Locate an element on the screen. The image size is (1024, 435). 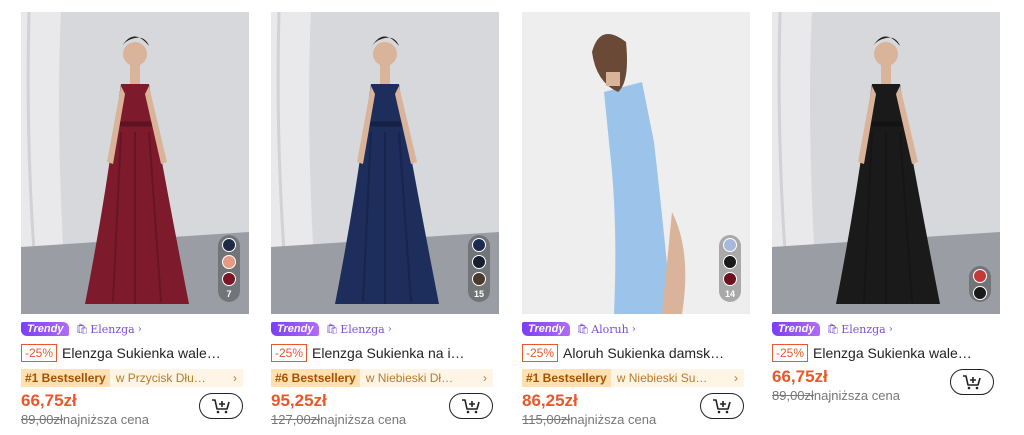
old-price: 127,00zł is located at coordinates (296, 419).